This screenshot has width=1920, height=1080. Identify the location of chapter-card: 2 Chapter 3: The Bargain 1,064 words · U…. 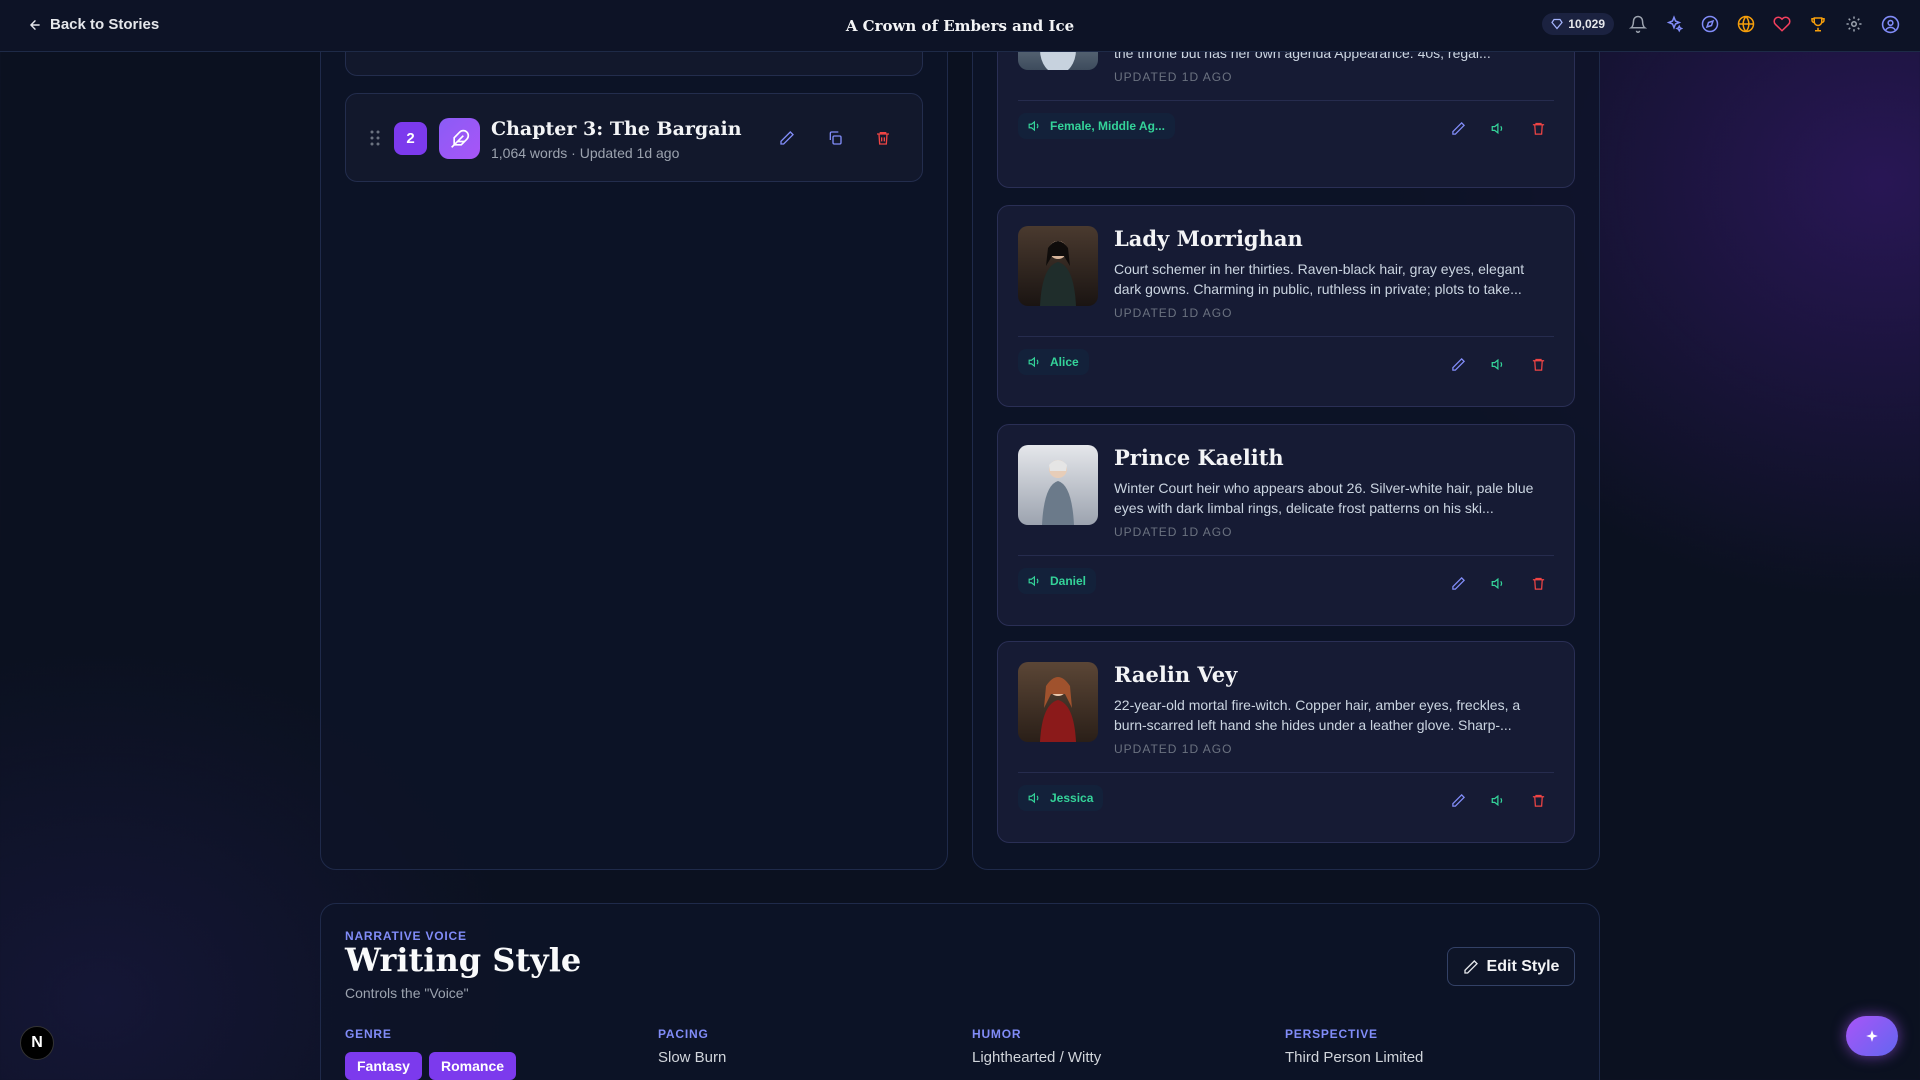
(634, 137).